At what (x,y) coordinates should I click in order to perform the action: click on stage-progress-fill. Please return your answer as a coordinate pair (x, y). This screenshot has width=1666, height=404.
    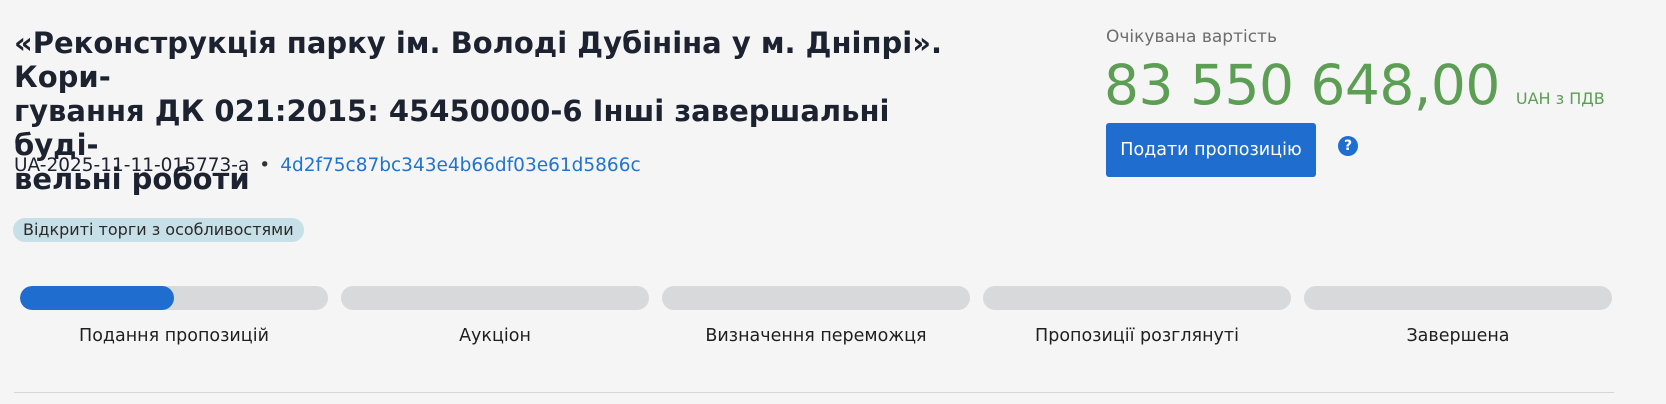
    Looking at the image, I should click on (97, 298).